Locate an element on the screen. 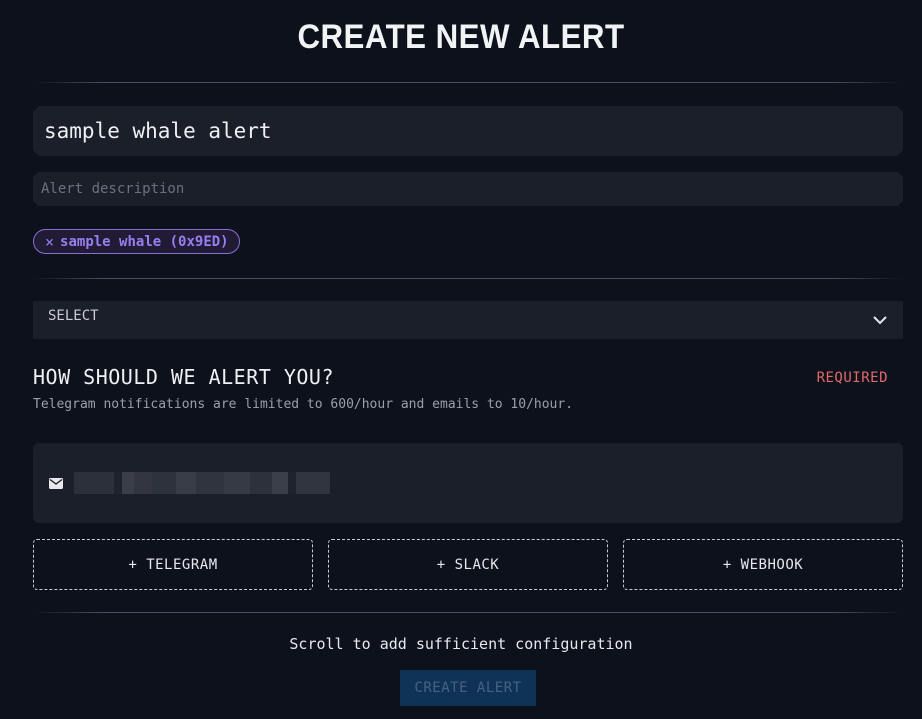  select-label: SELECT is located at coordinates (73, 316).